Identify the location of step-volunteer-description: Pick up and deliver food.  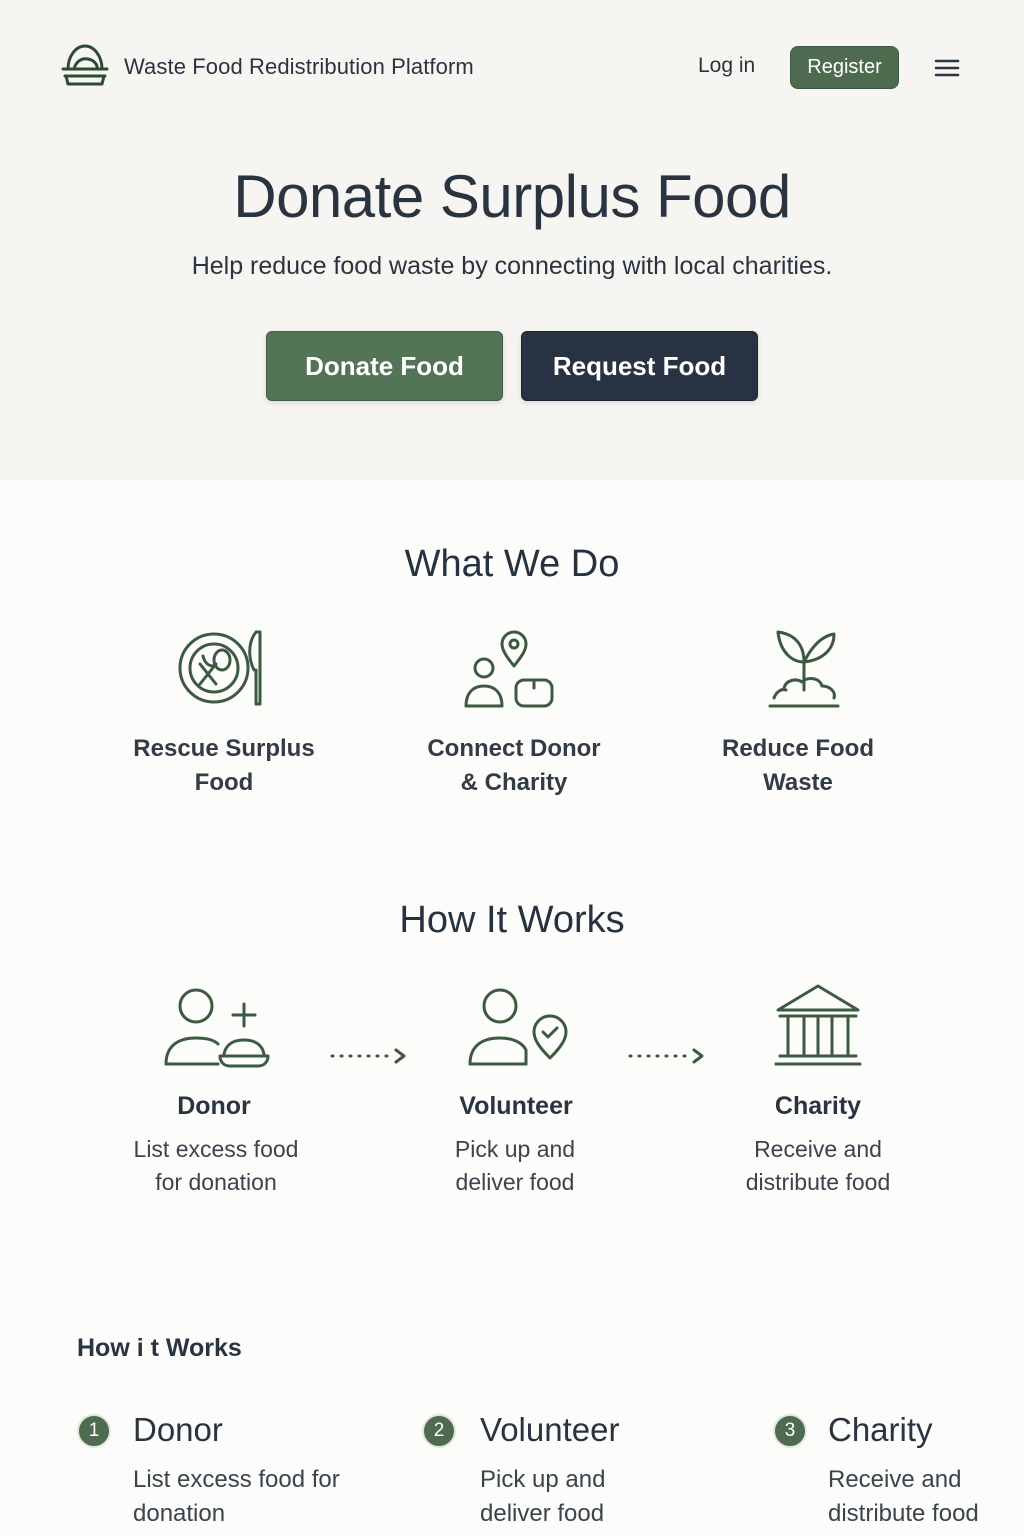
(515, 1166).